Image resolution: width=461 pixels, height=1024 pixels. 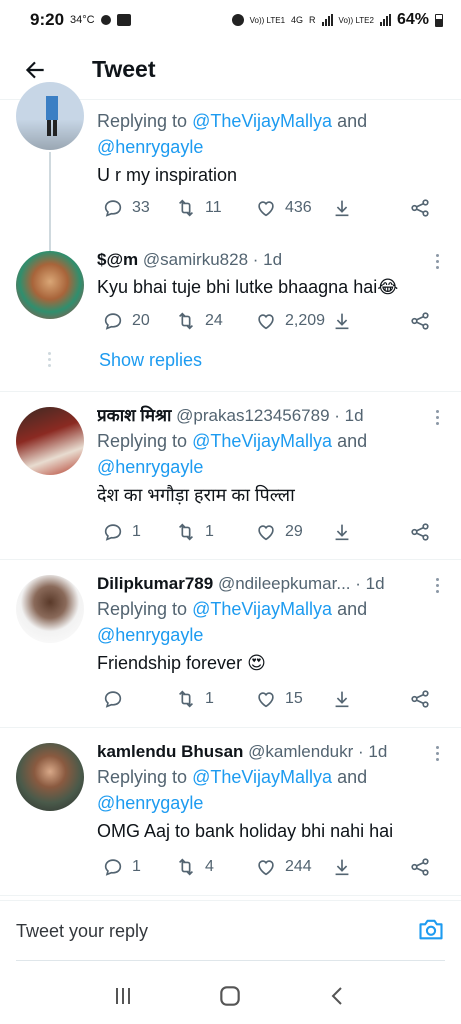 I want to click on reply-count: 20, so click(x=141, y=320).